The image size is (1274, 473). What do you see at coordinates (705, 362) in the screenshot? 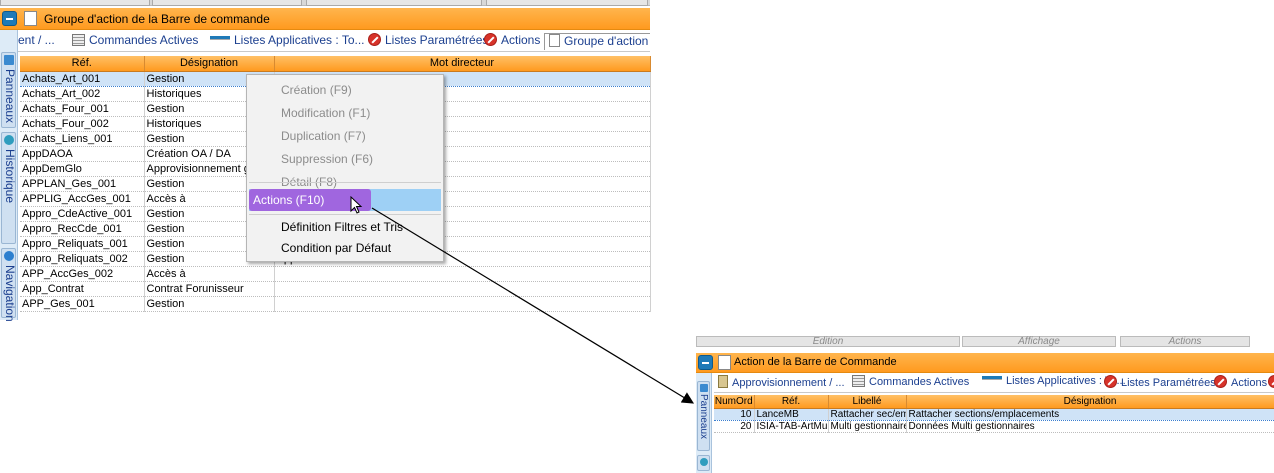
I see `collapse-icon` at bounding box center [705, 362].